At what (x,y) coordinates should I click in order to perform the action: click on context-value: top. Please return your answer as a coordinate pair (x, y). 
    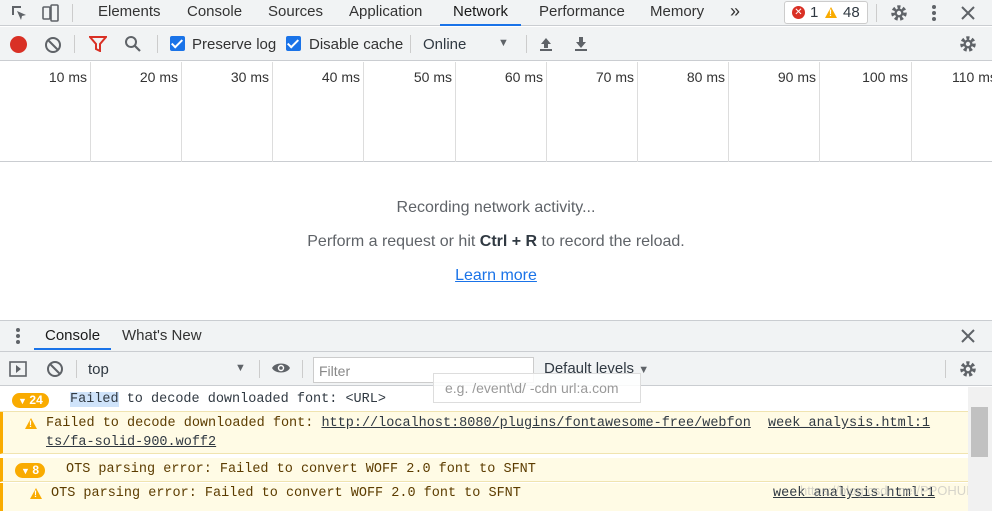
    Looking at the image, I should click on (98, 369).